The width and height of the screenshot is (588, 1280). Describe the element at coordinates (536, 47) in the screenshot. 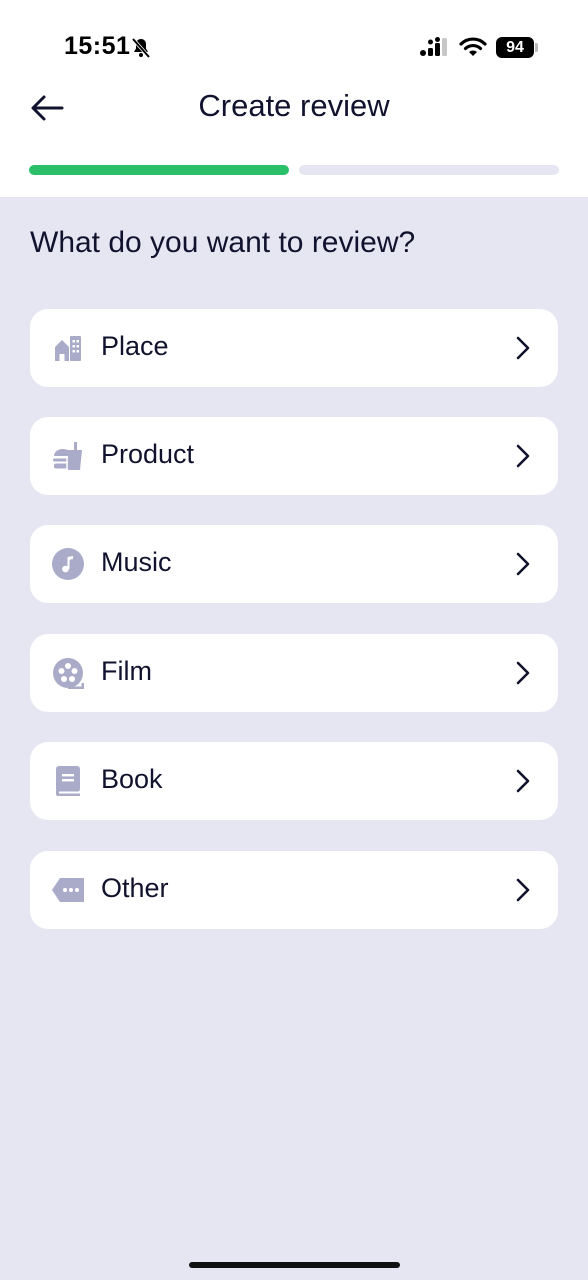

I see `battery-cap` at that location.